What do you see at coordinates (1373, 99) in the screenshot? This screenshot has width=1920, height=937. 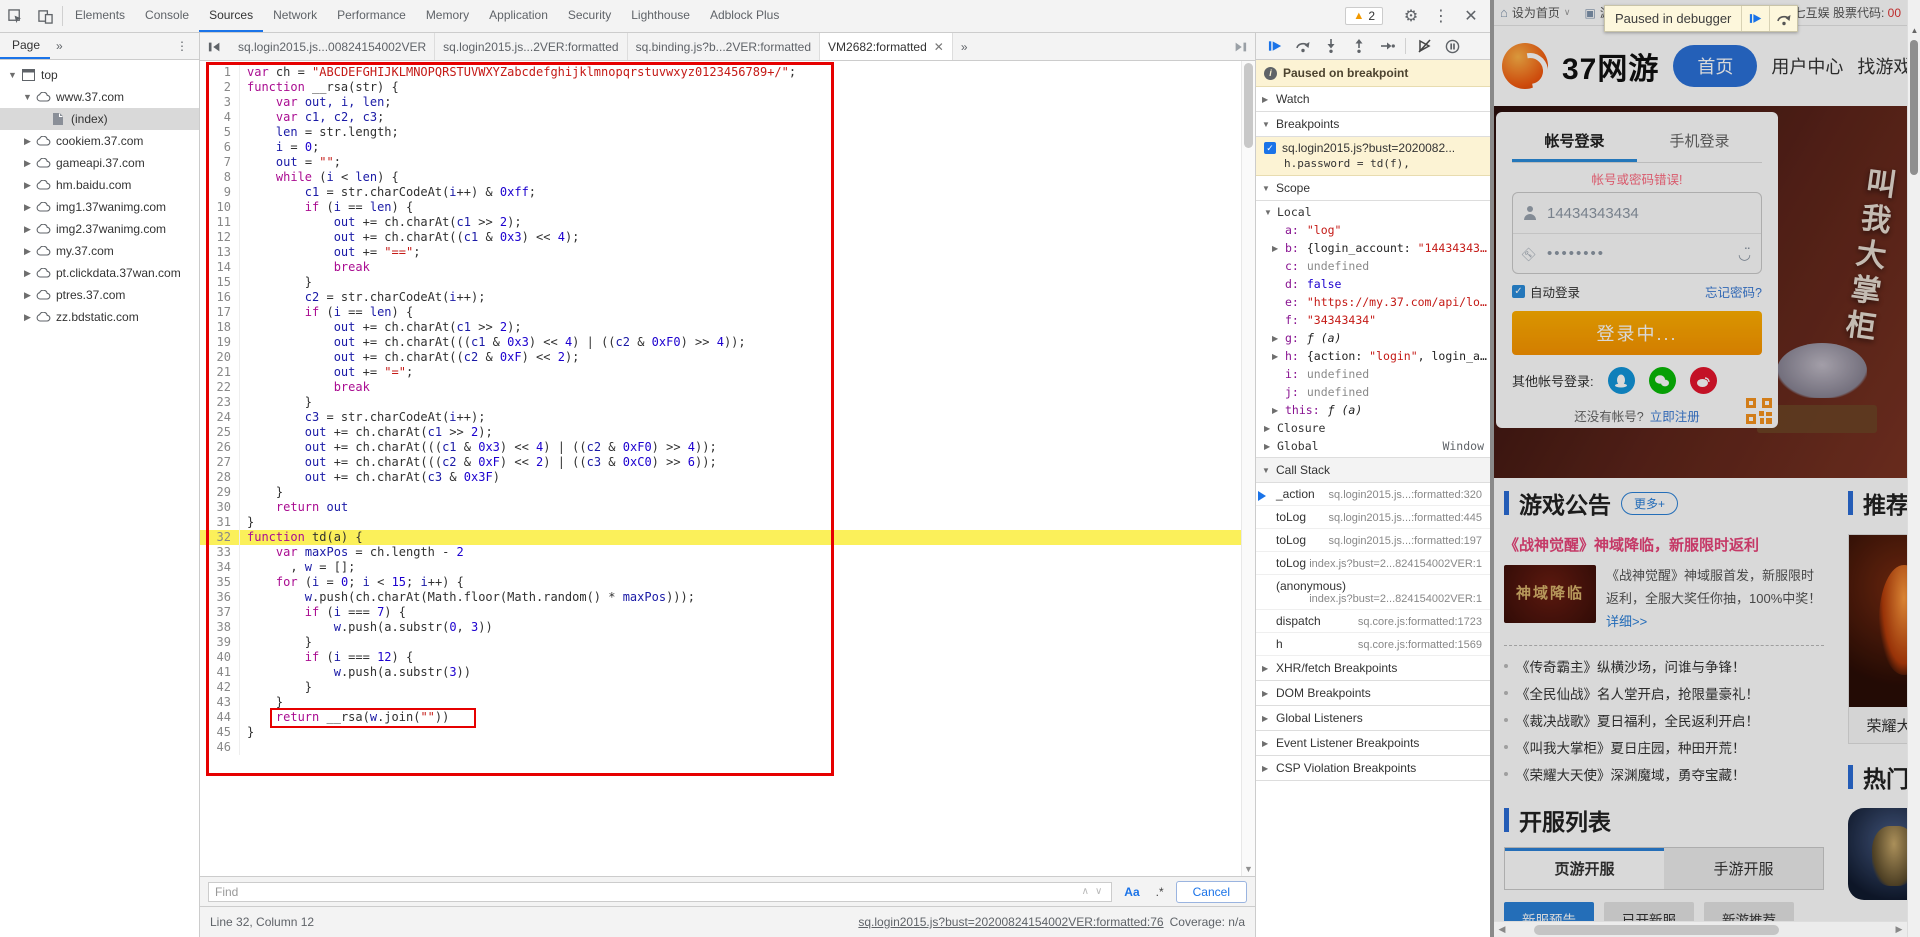 I see `section-watch: ▶ Watch` at bounding box center [1373, 99].